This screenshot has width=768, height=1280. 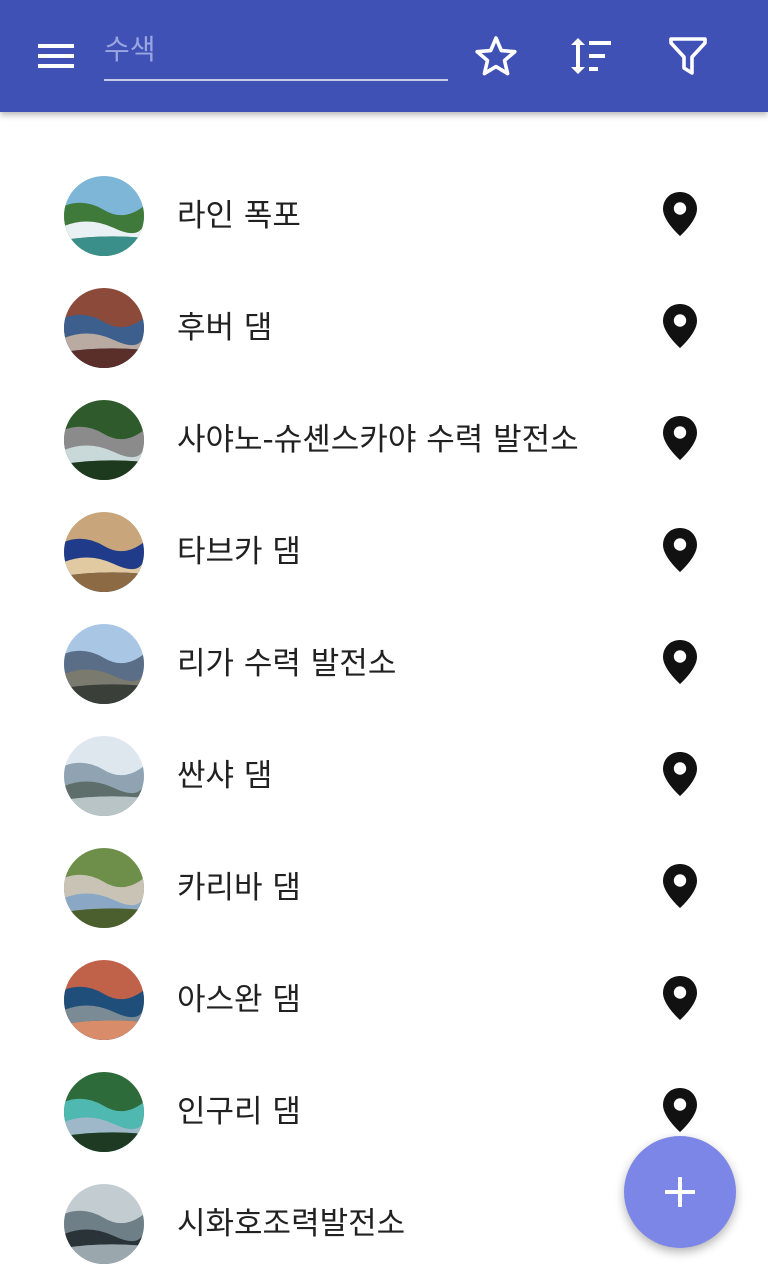 I want to click on list-item: 라인 폭포, so click(x=384, y=216).